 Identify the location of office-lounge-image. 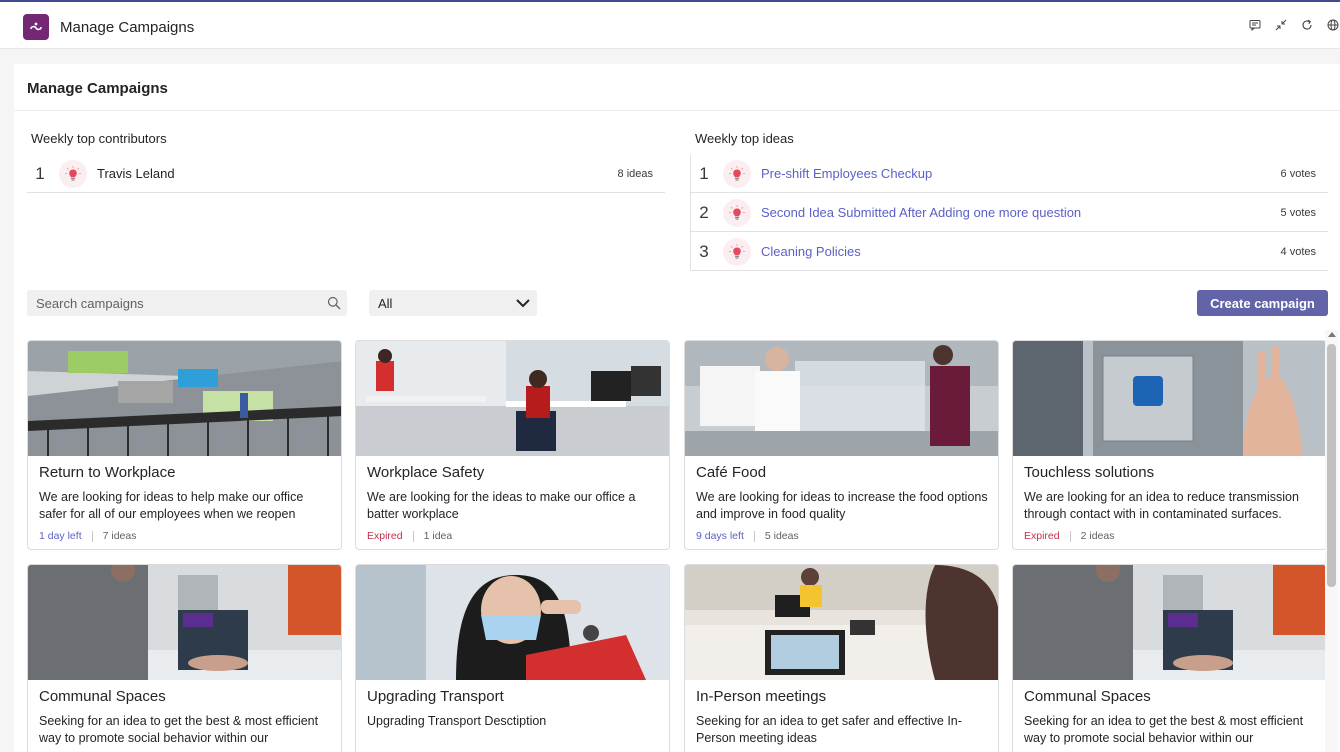
(184, 398).